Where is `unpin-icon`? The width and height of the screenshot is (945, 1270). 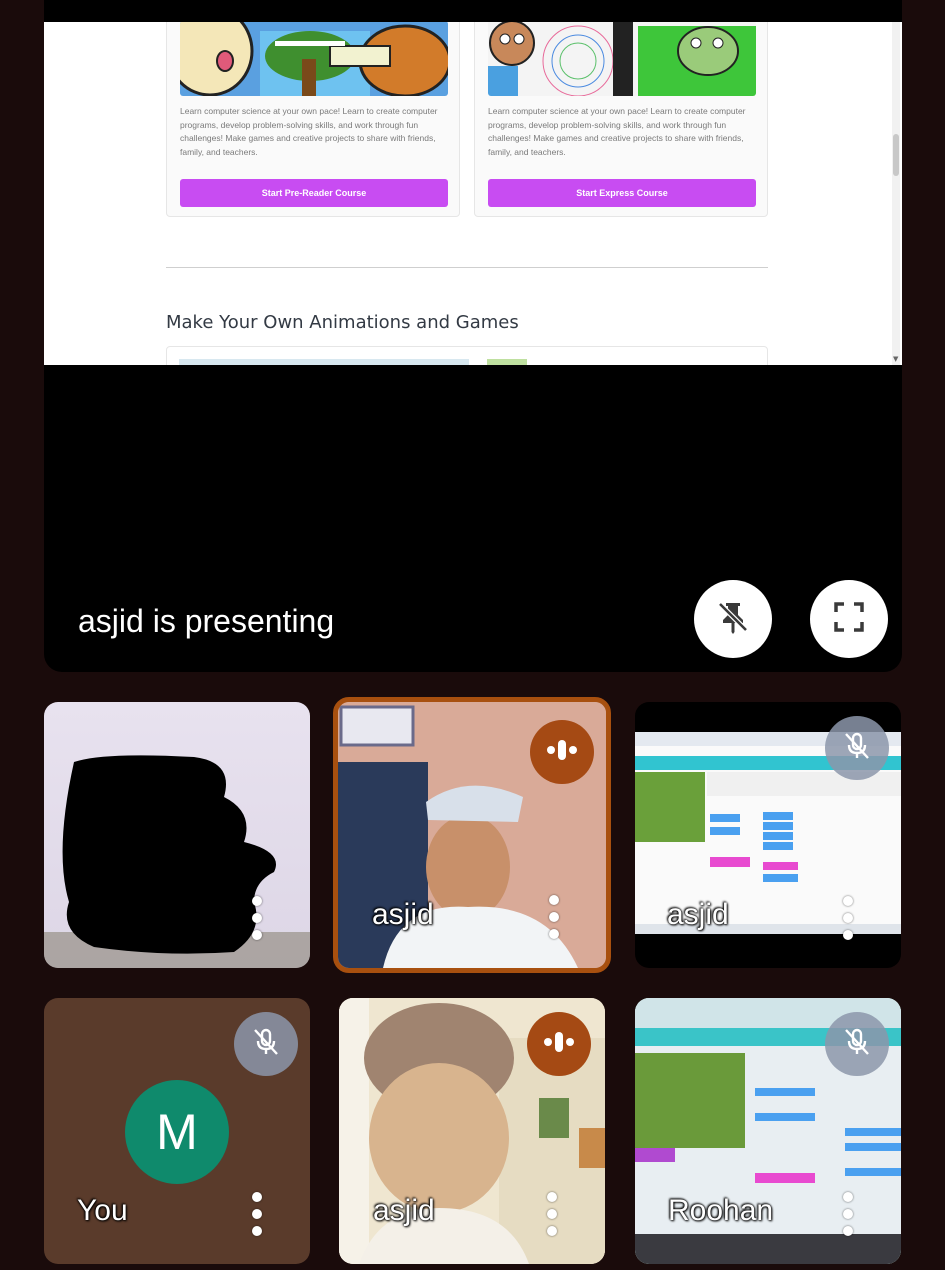 unpin-icon is located at coordinates (733, 619).